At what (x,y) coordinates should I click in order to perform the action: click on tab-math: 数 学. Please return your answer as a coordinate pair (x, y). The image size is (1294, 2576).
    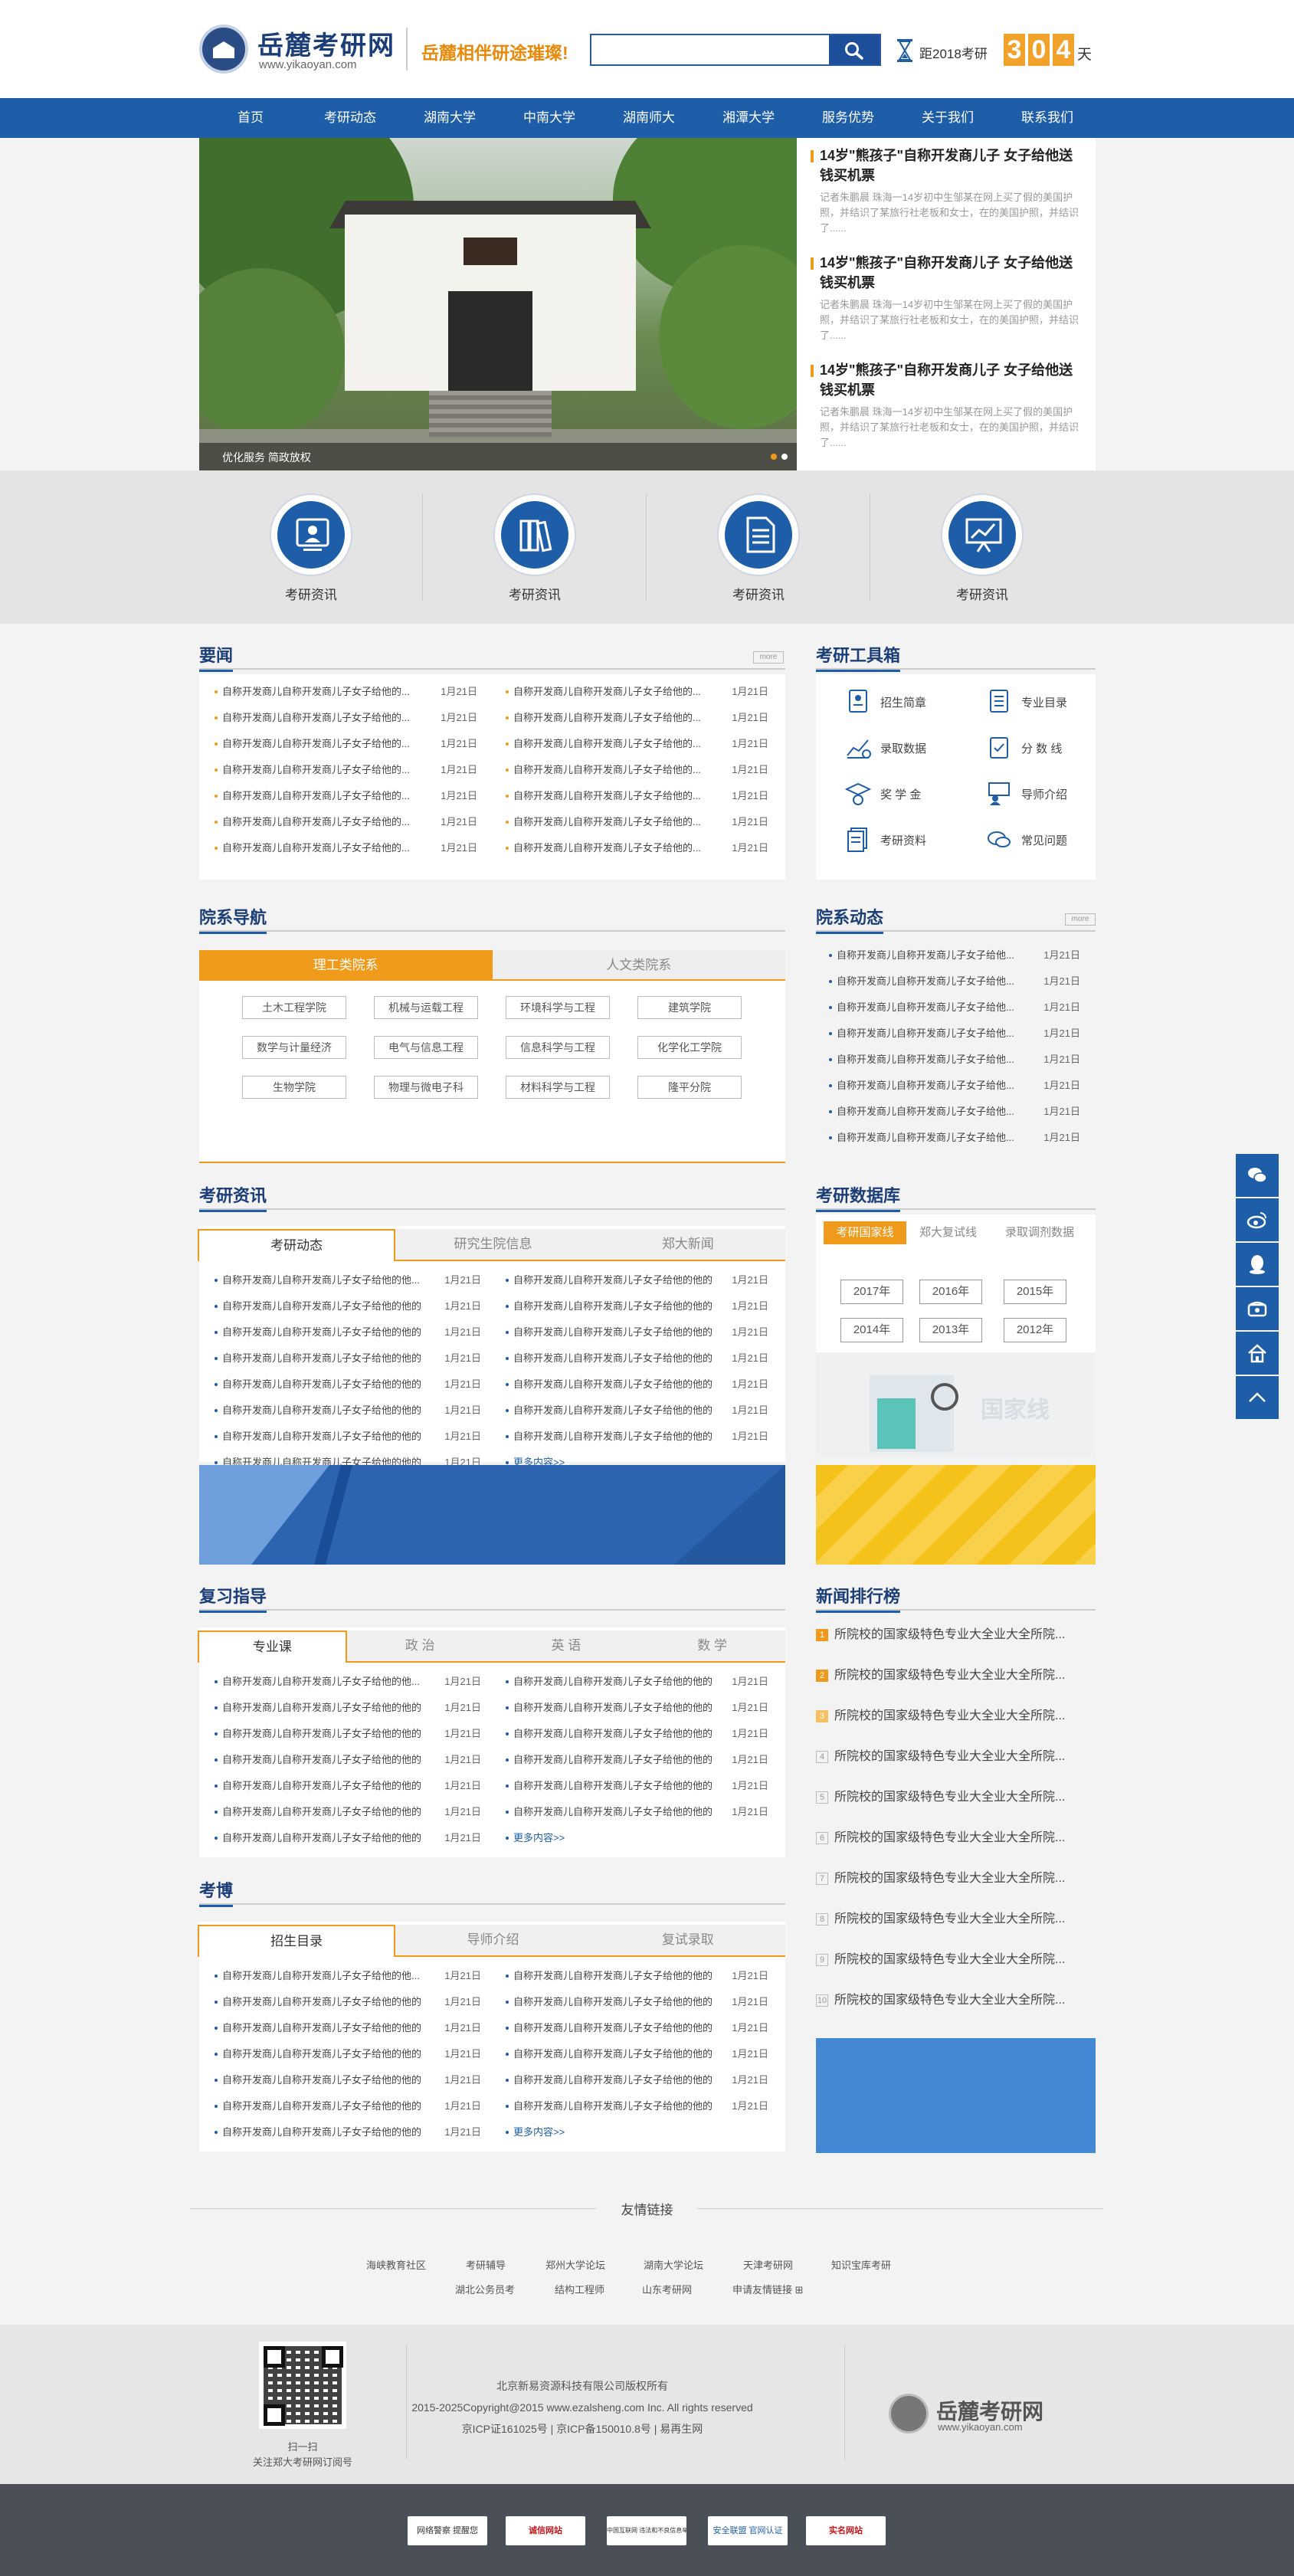
    Looking at the image, I should click on (712, 1646).